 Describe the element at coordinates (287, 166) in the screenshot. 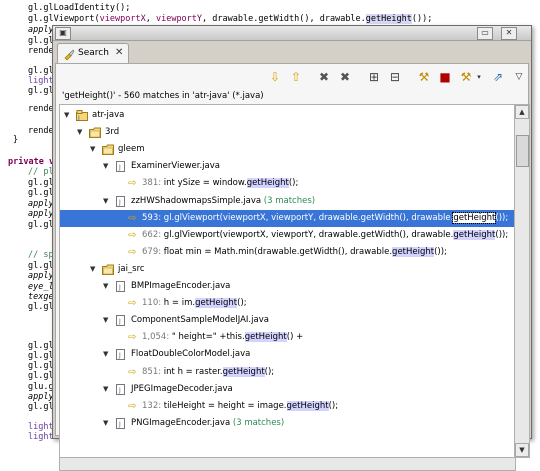

I see `file-row: ▼ J ExaminerViewer.java` at that location.